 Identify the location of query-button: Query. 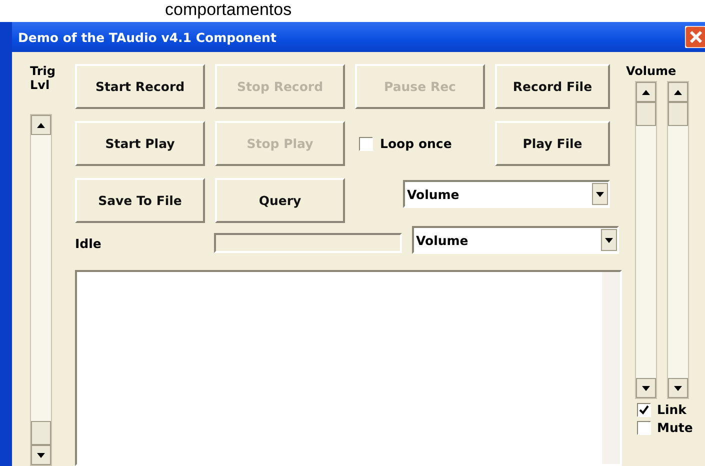
(280, 200).